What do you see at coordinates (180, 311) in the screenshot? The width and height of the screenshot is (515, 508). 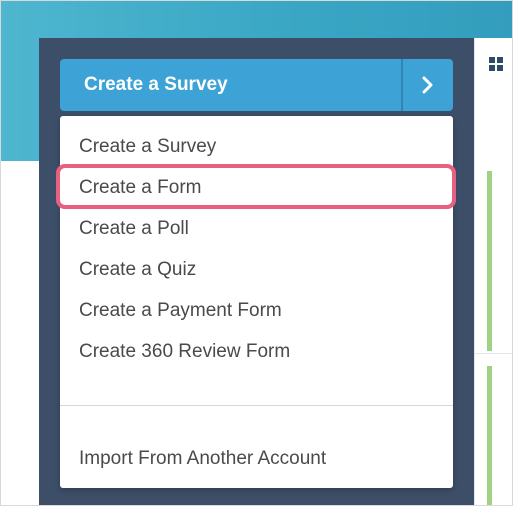 I see `menu-item-create-payment-form: Create a Payment Form` at bounding box center [180, 311].